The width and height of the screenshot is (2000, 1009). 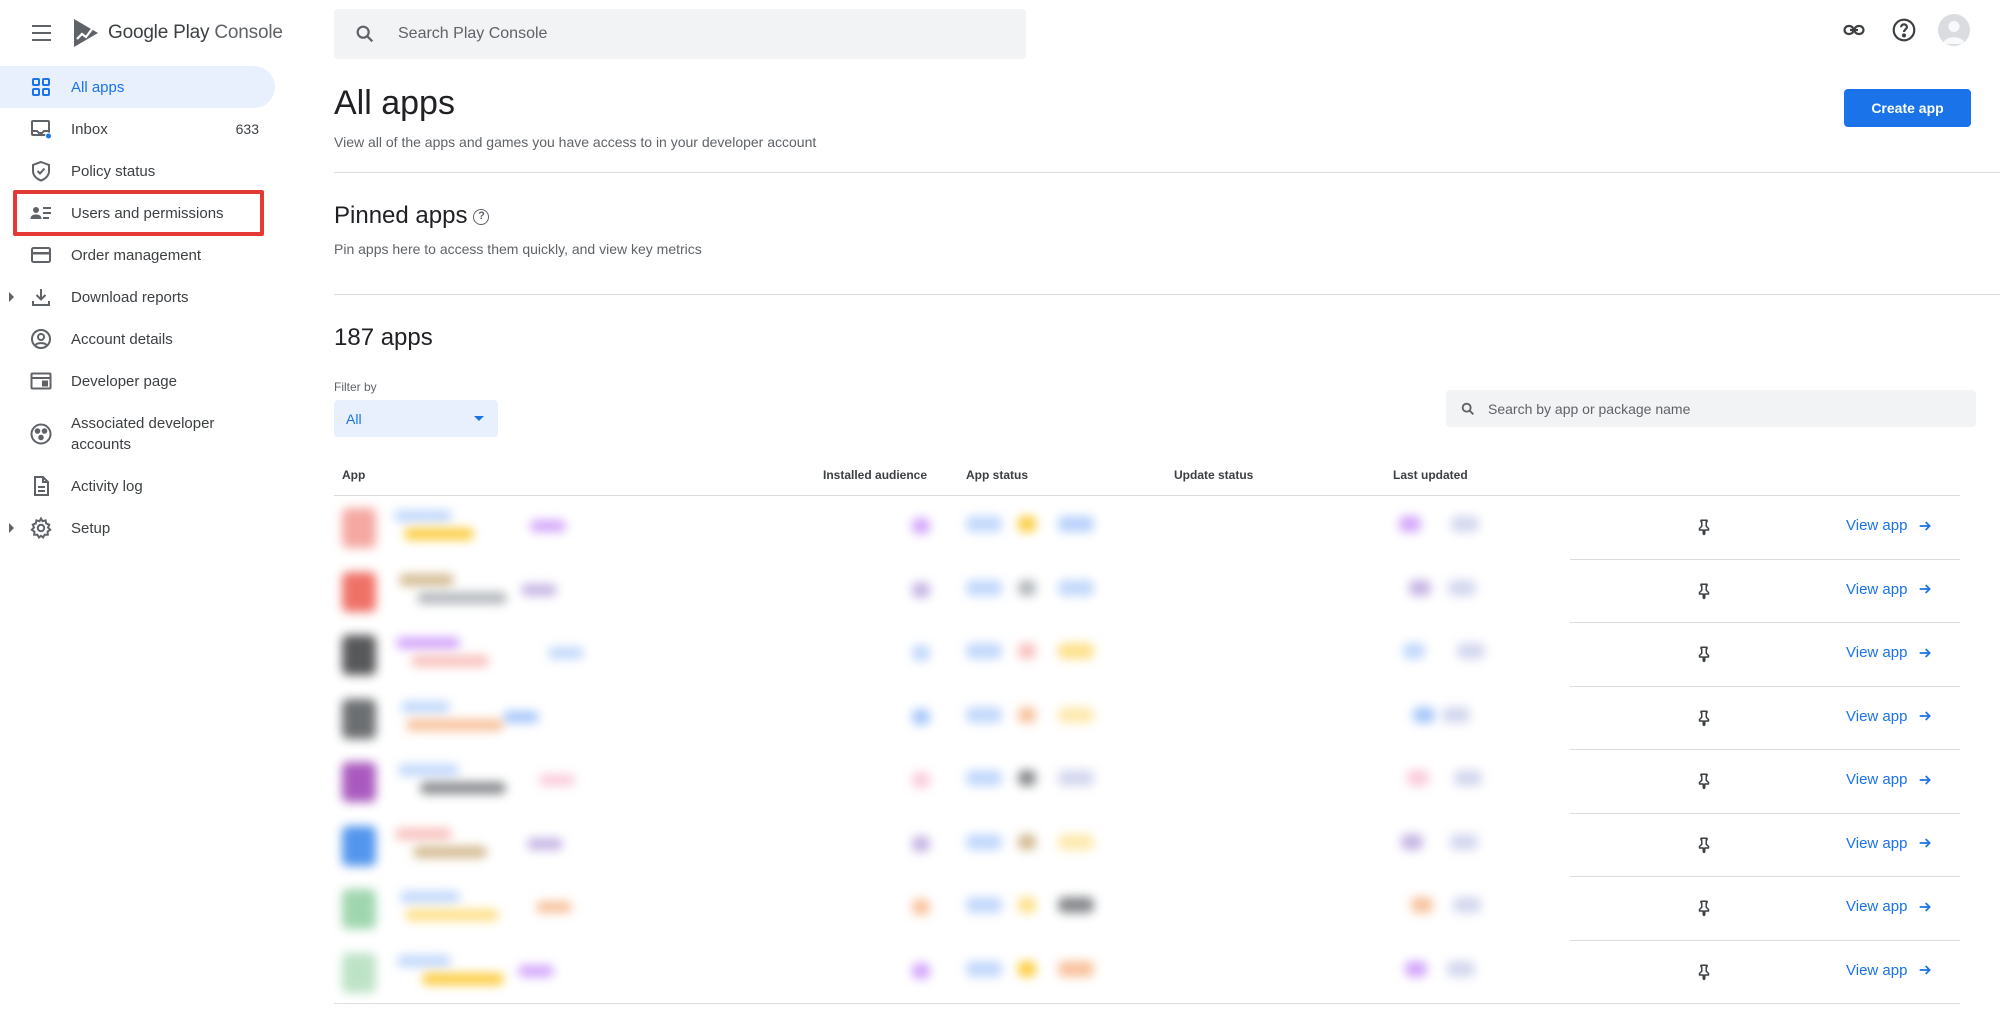 I want to click on top-actions, so click(x=1904, y=30).